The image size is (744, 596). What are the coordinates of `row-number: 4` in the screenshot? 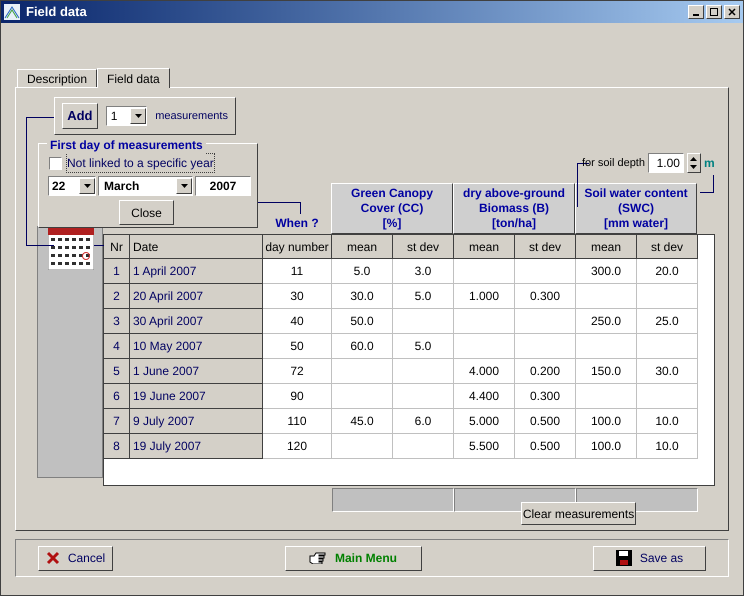 It's located at (117, 346).